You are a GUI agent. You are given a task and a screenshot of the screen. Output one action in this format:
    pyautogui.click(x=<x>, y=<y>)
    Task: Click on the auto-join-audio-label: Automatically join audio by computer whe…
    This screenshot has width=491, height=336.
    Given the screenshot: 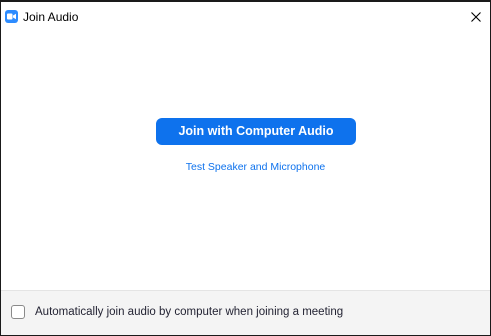 What is the action you would take?
    pyautogui.click(x=189, y=312)
    